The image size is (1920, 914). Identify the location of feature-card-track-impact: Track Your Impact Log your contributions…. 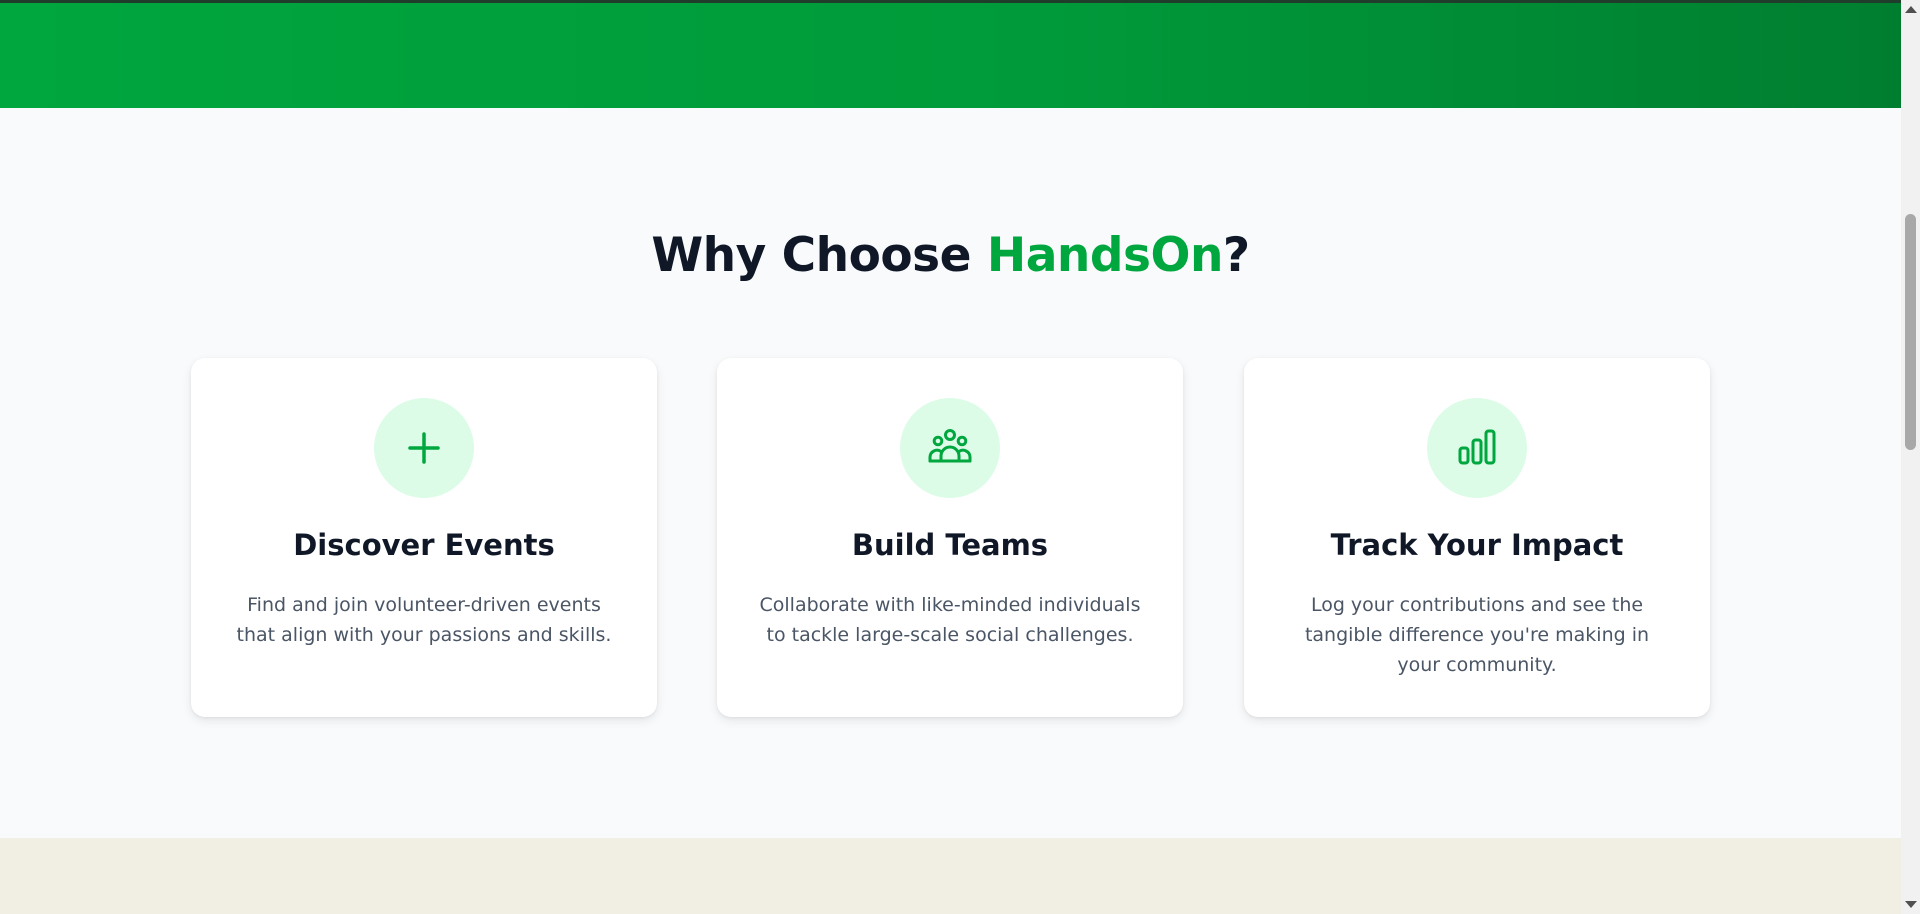
(1477, 537).